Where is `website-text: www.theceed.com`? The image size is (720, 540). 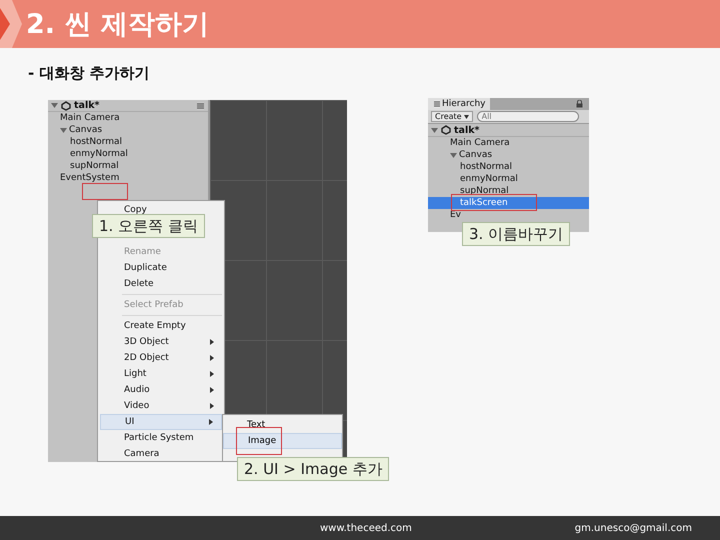
website-text: www.theceed.com is located at coordinates (366, 528).